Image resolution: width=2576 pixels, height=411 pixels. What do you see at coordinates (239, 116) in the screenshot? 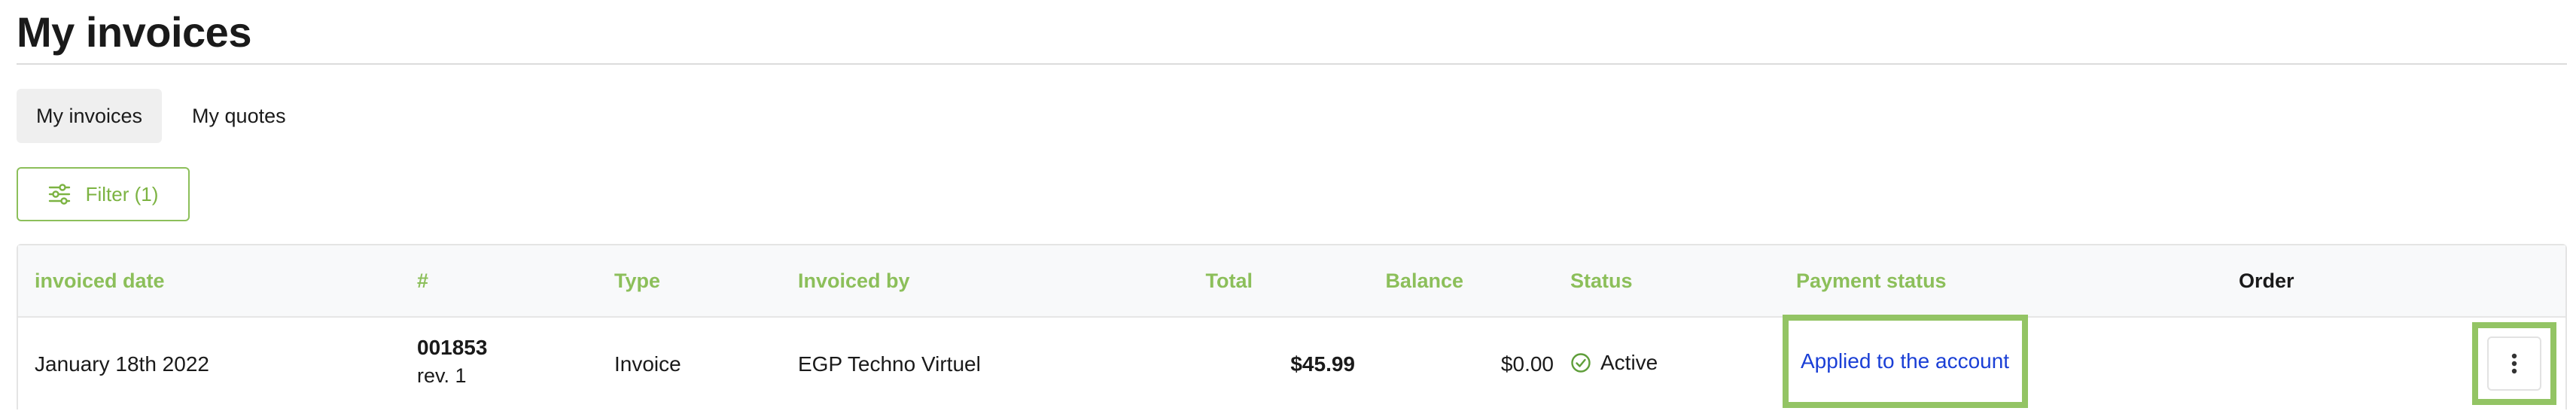
I see `tab-my-quotes: My quotes` at bounding box center [239, 116].